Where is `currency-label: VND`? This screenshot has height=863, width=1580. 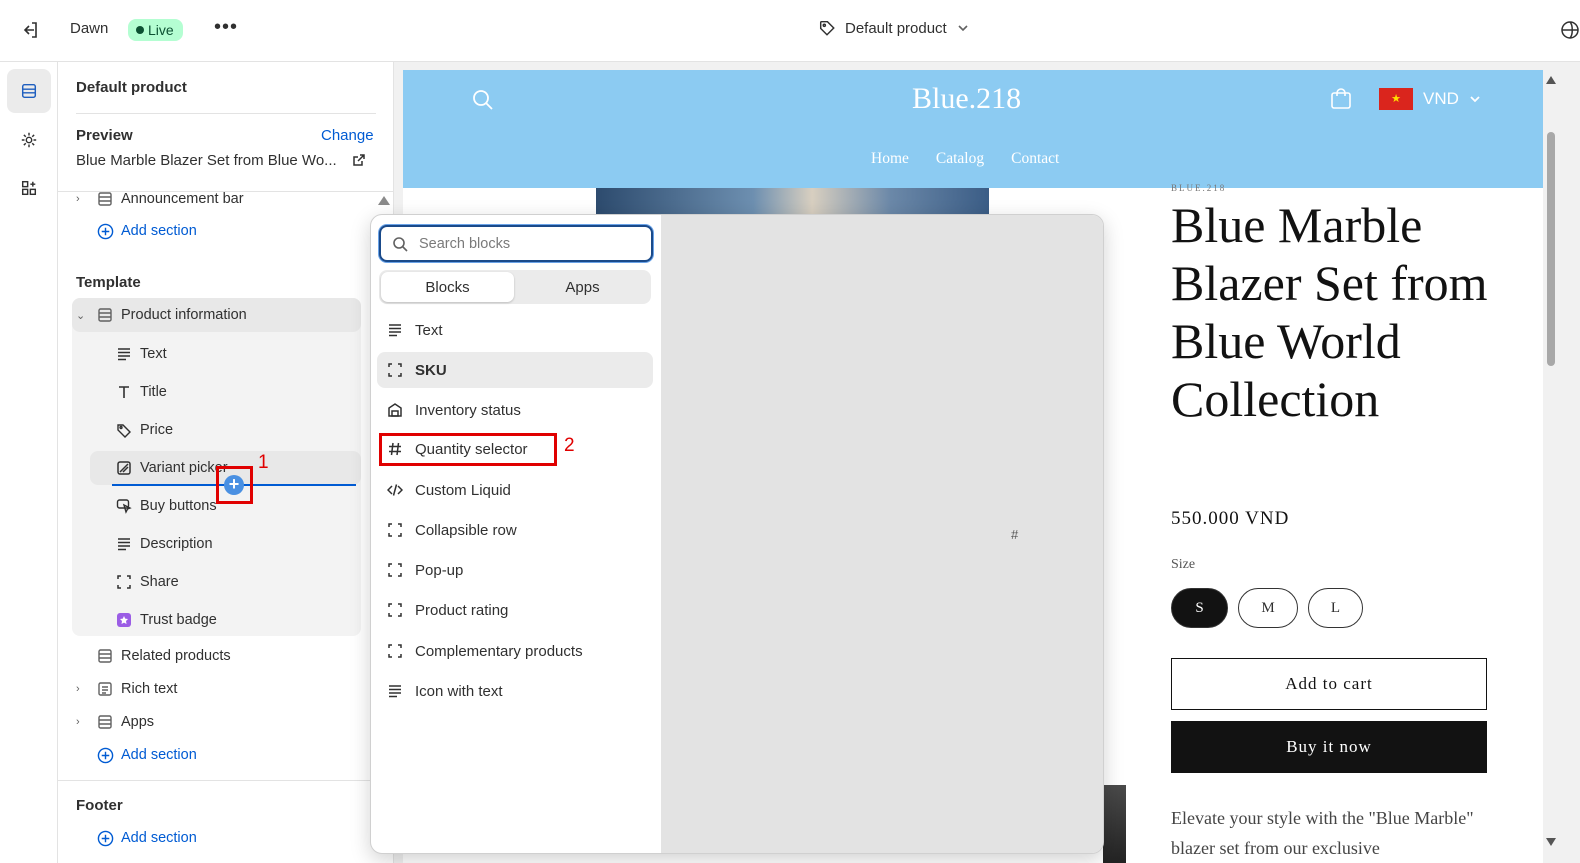 currency-label: VND is located at coordinates (1441, 98).